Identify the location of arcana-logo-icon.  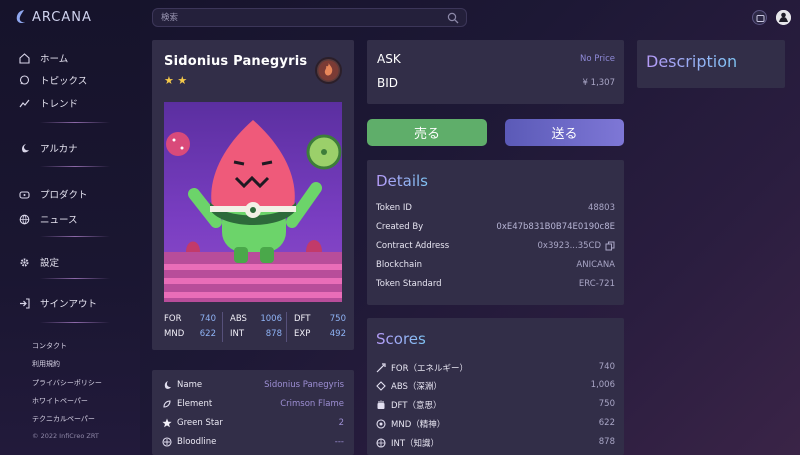
(20, 17).